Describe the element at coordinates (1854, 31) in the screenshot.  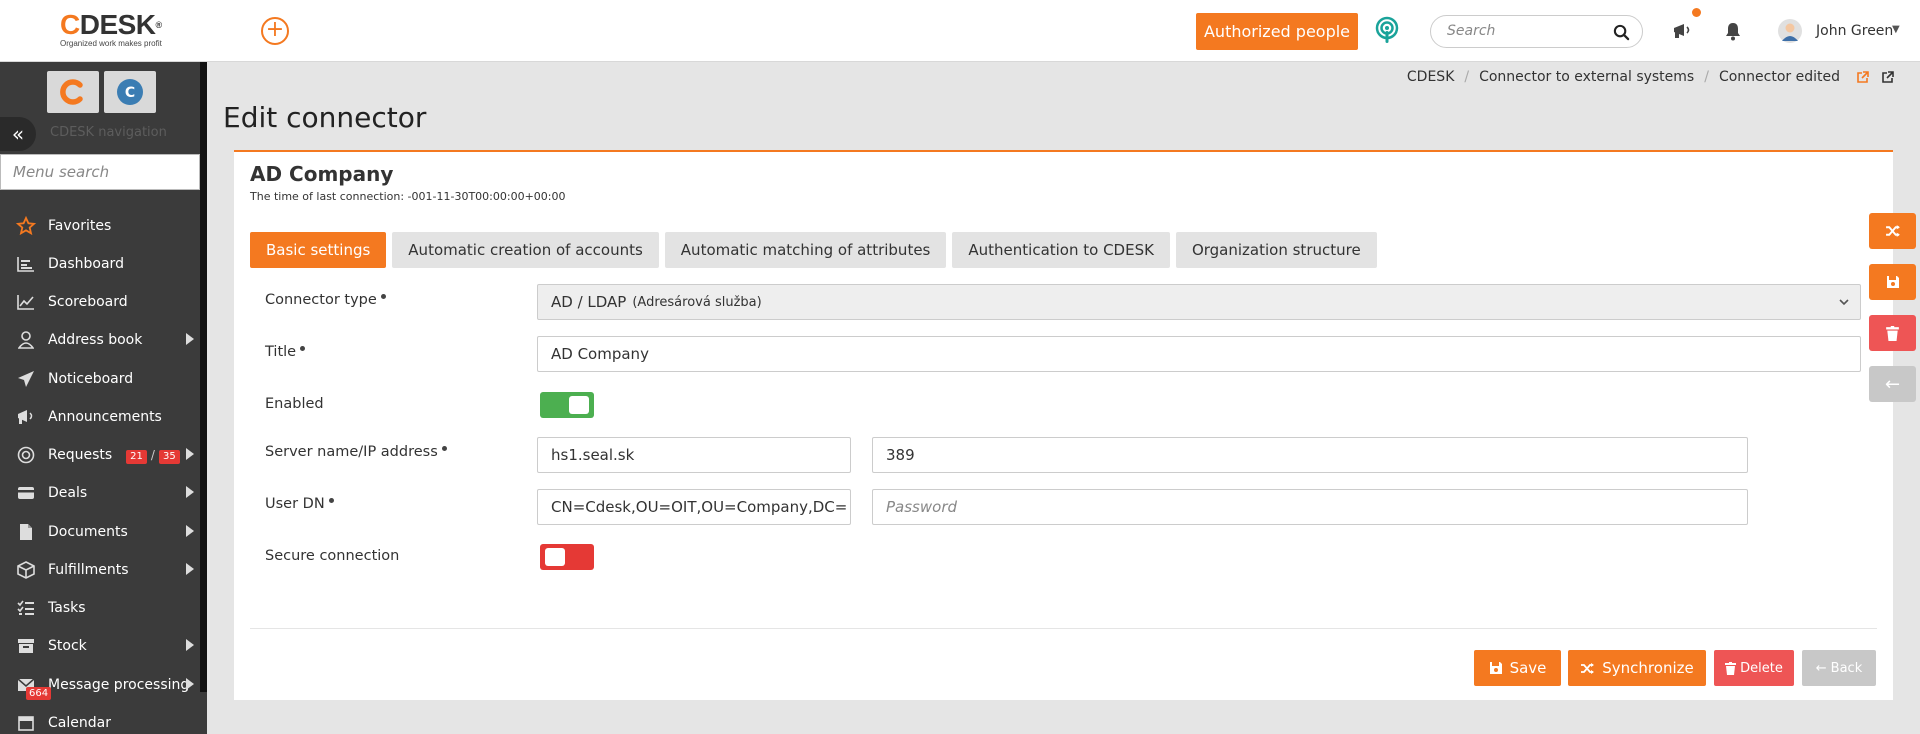
I see `user-name: John Green` at that location.